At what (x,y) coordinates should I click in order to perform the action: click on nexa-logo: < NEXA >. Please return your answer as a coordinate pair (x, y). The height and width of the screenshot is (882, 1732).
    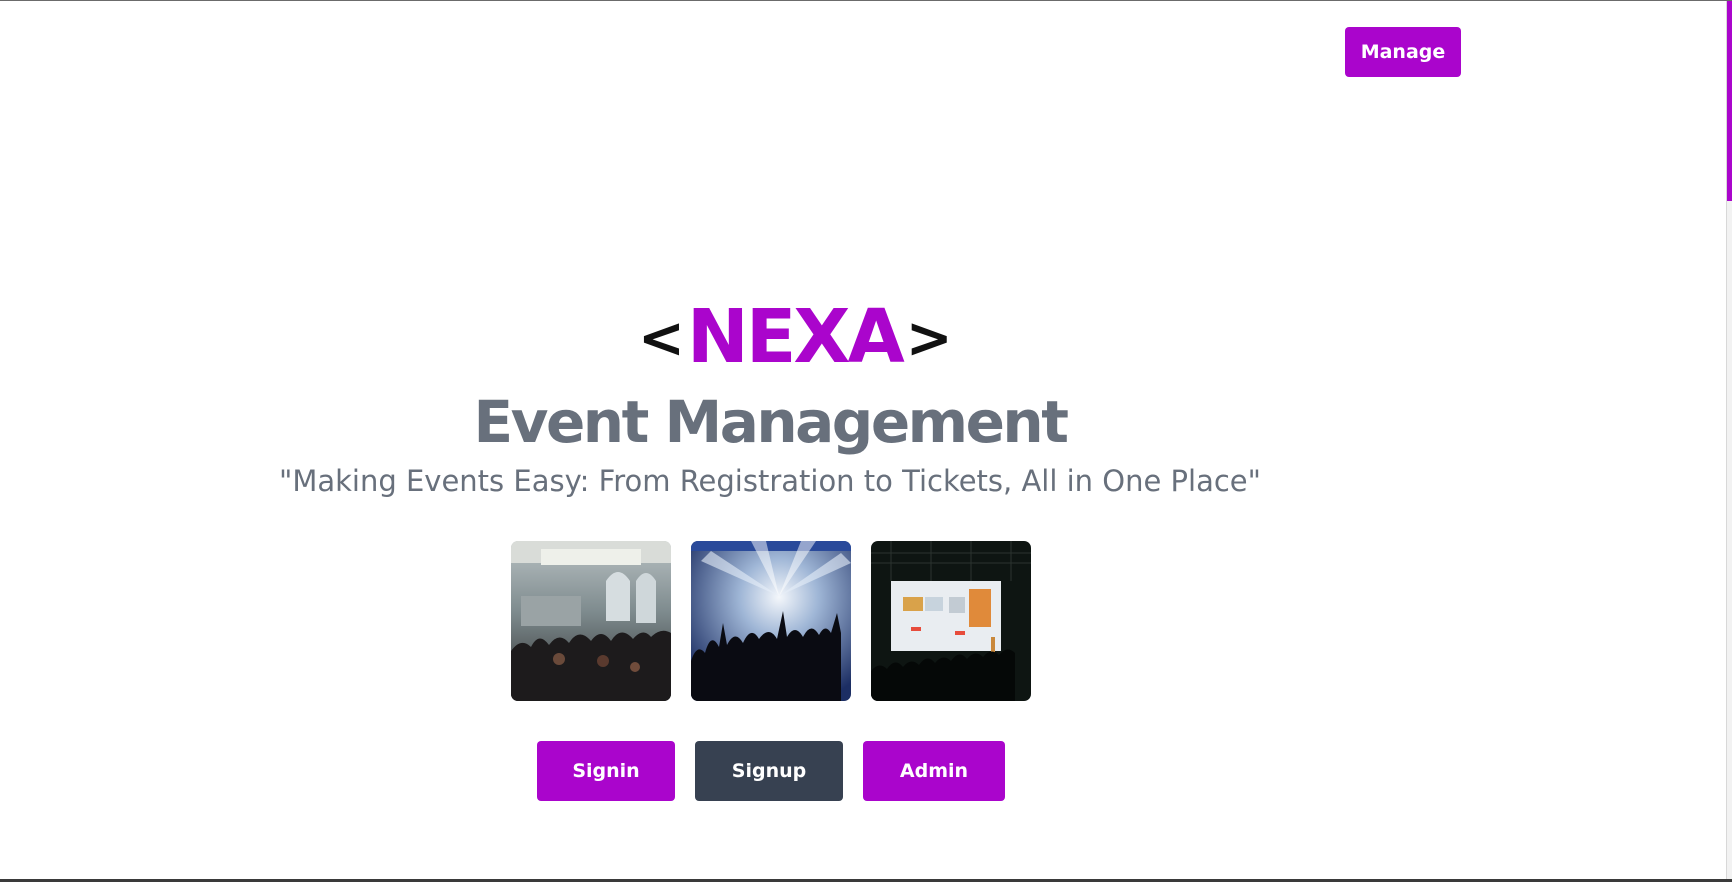
    Looking at the image, I should click on (795, 337).